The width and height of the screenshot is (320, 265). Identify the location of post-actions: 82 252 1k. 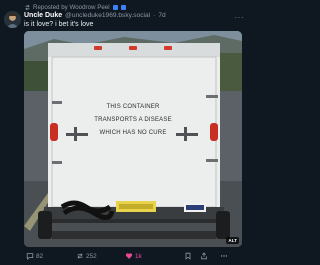
(133, 256).